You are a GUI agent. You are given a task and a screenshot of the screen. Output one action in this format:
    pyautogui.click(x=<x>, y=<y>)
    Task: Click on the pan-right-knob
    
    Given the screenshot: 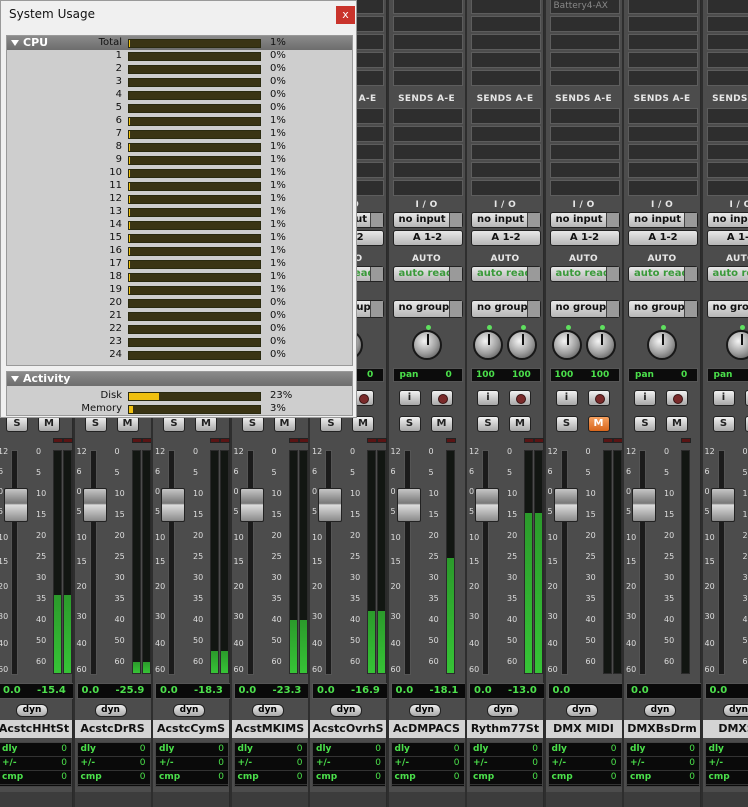 What is the action you would take?
    pyautogui.click(x=522, y=342)
    